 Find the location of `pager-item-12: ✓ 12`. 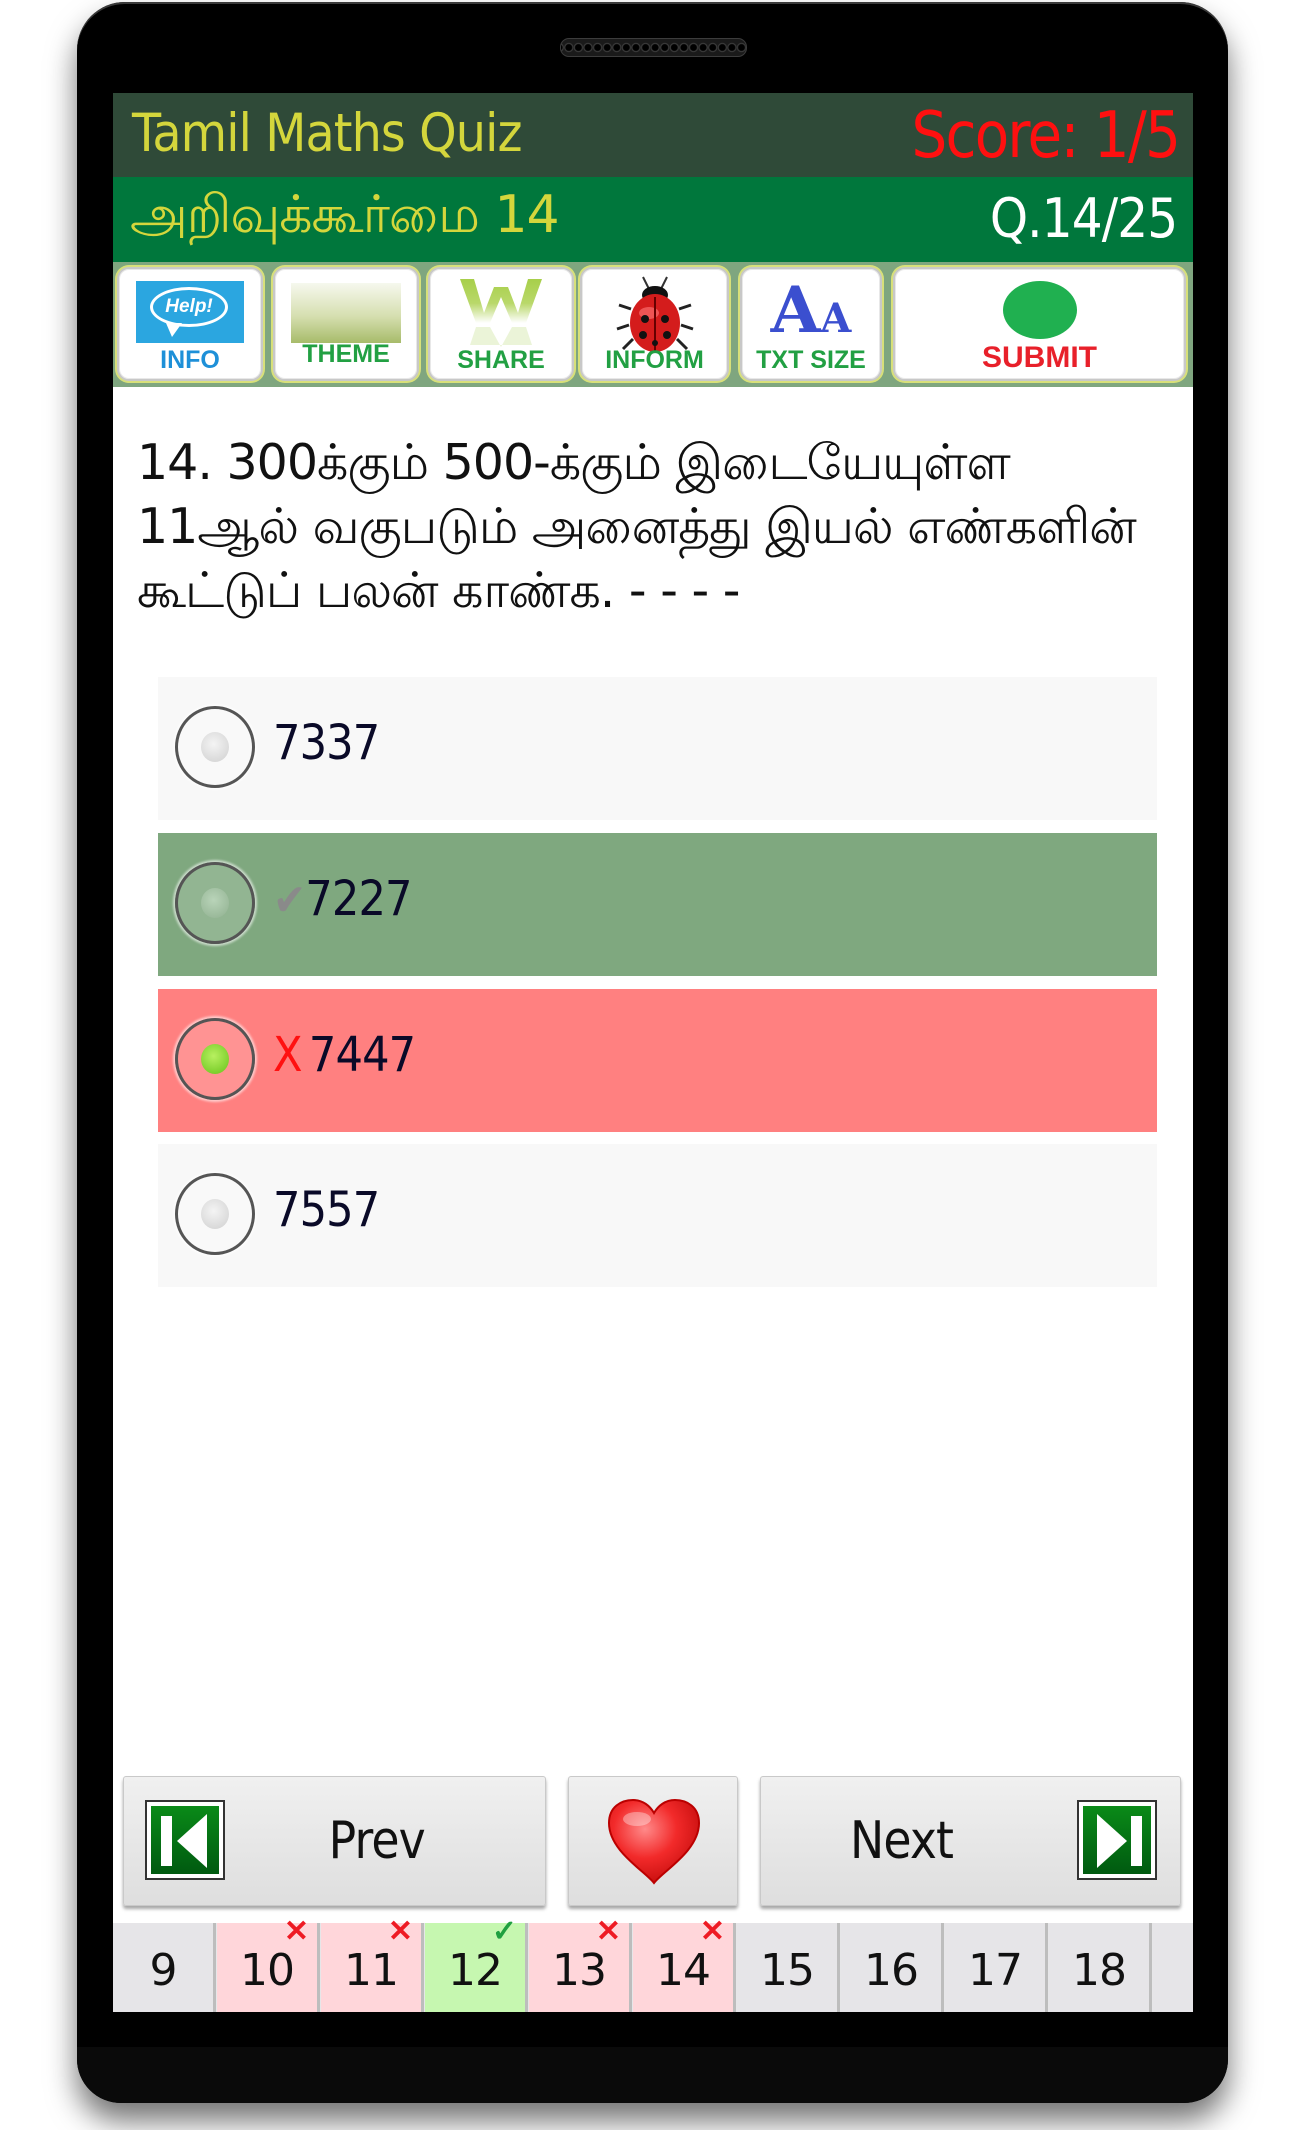

pager-item-12: ✓ 12 is located at coordinates (476, 1964).